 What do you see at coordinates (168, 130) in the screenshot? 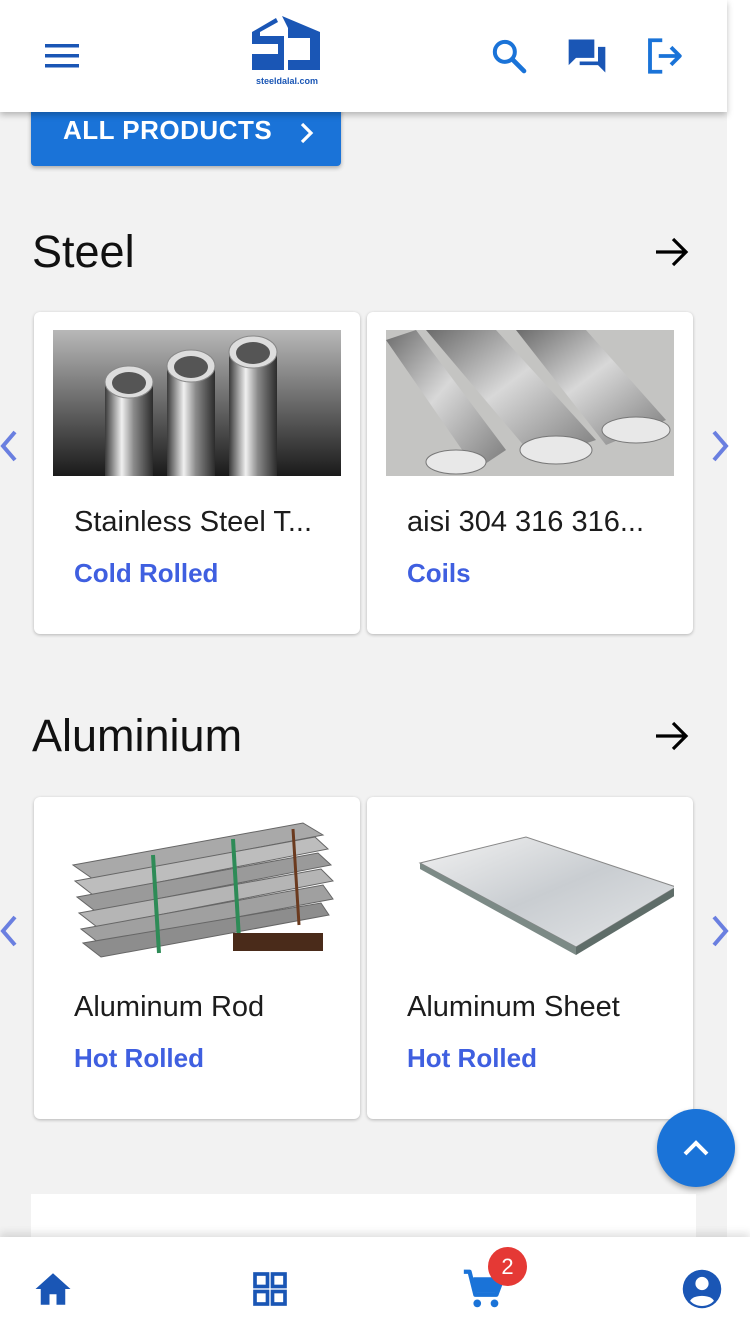
I see `all-products-label: ALL PRODUCTS` at bounding box center [168, 130].